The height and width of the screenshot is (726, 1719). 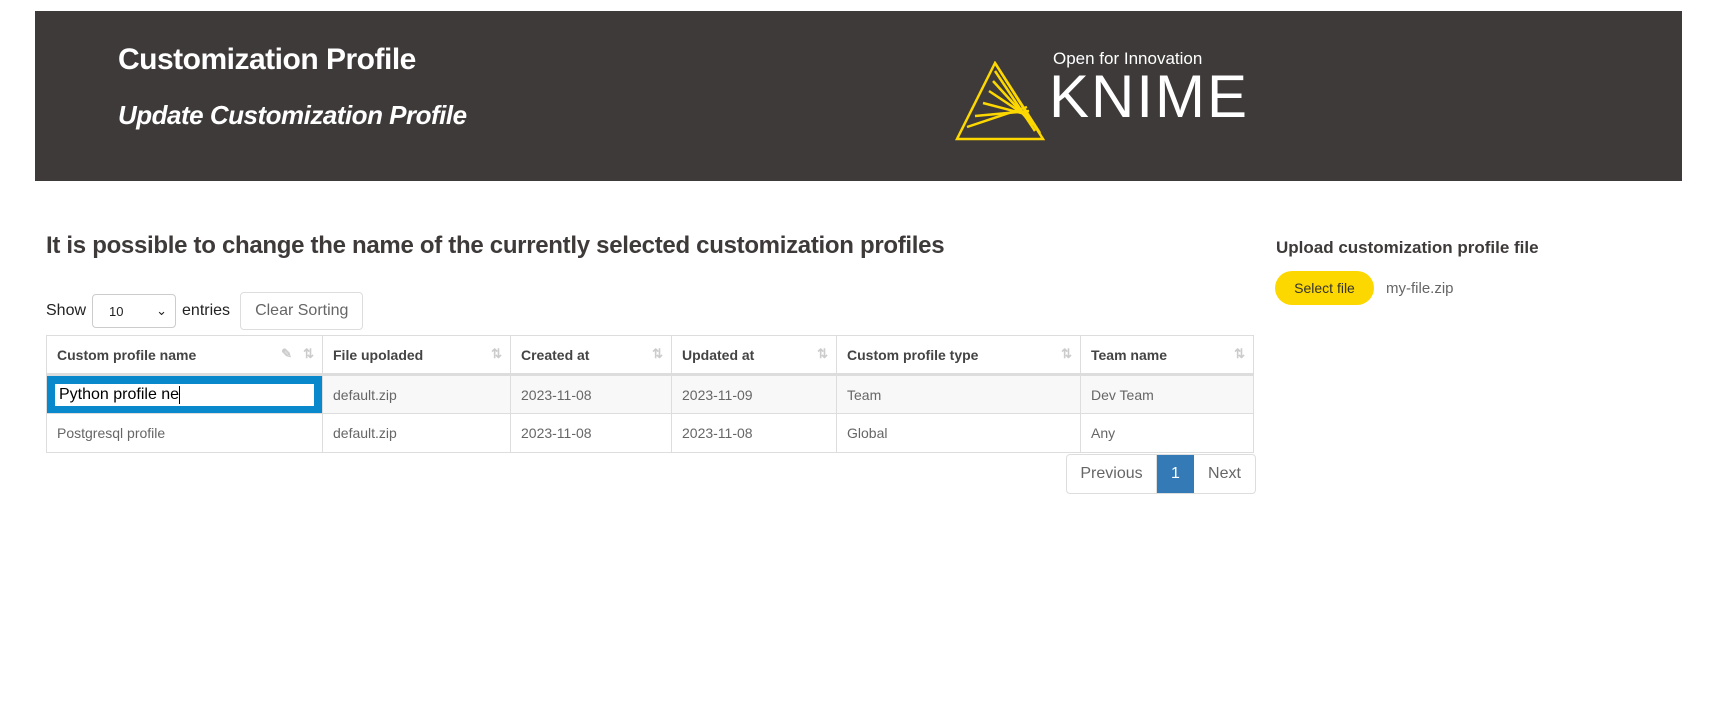 What do you see at coordinates (1167, 394) in the screenshot?
I see `team-cell: Dev Team` at bounding box center [1167, 394].